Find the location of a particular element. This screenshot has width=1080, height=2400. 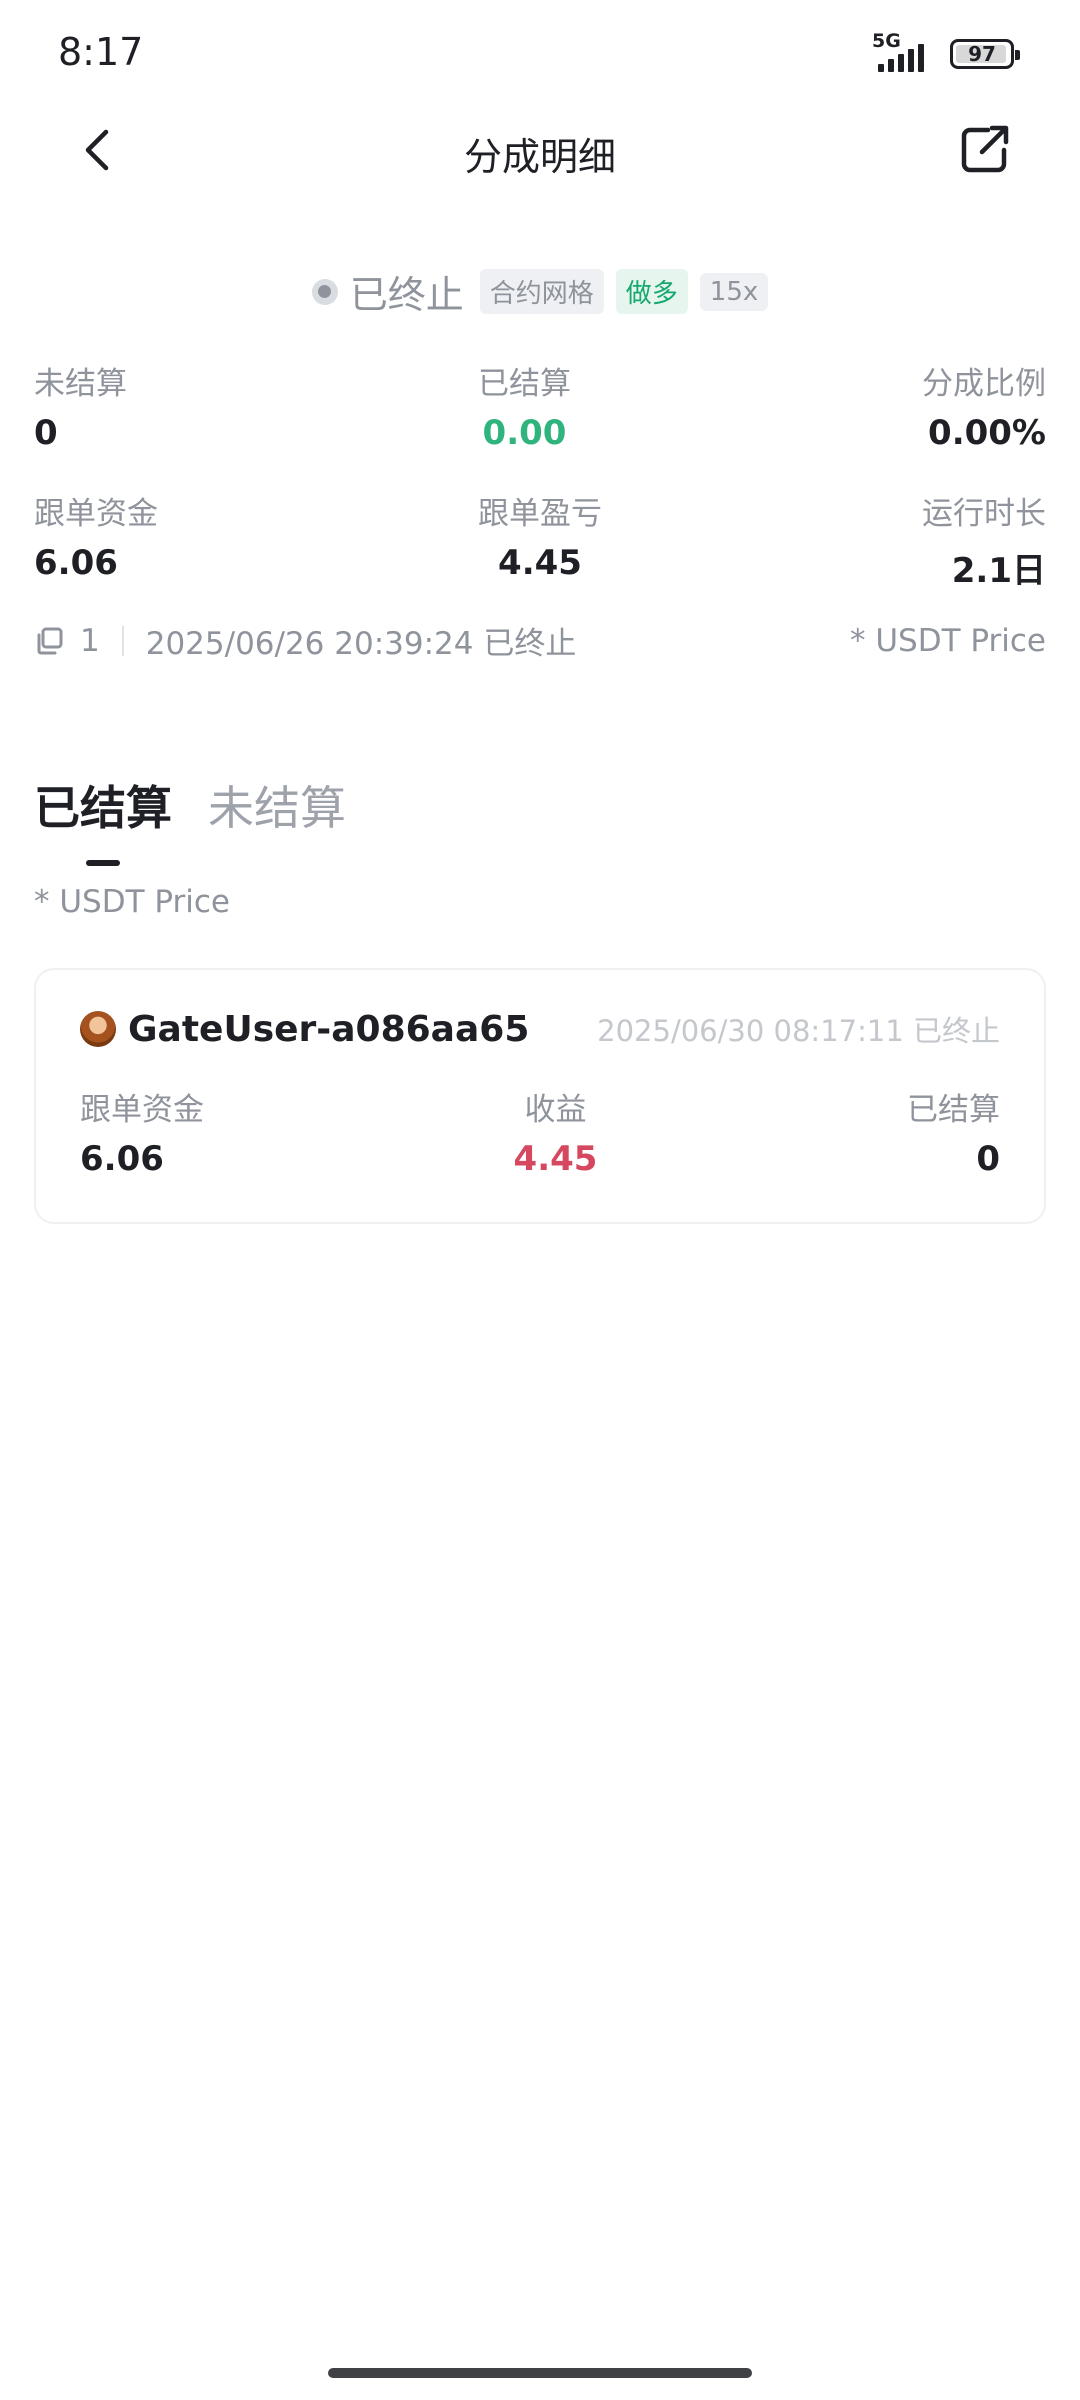

stat-runtime: 运行时长 2.1日 is located at coordinates (984, 540).